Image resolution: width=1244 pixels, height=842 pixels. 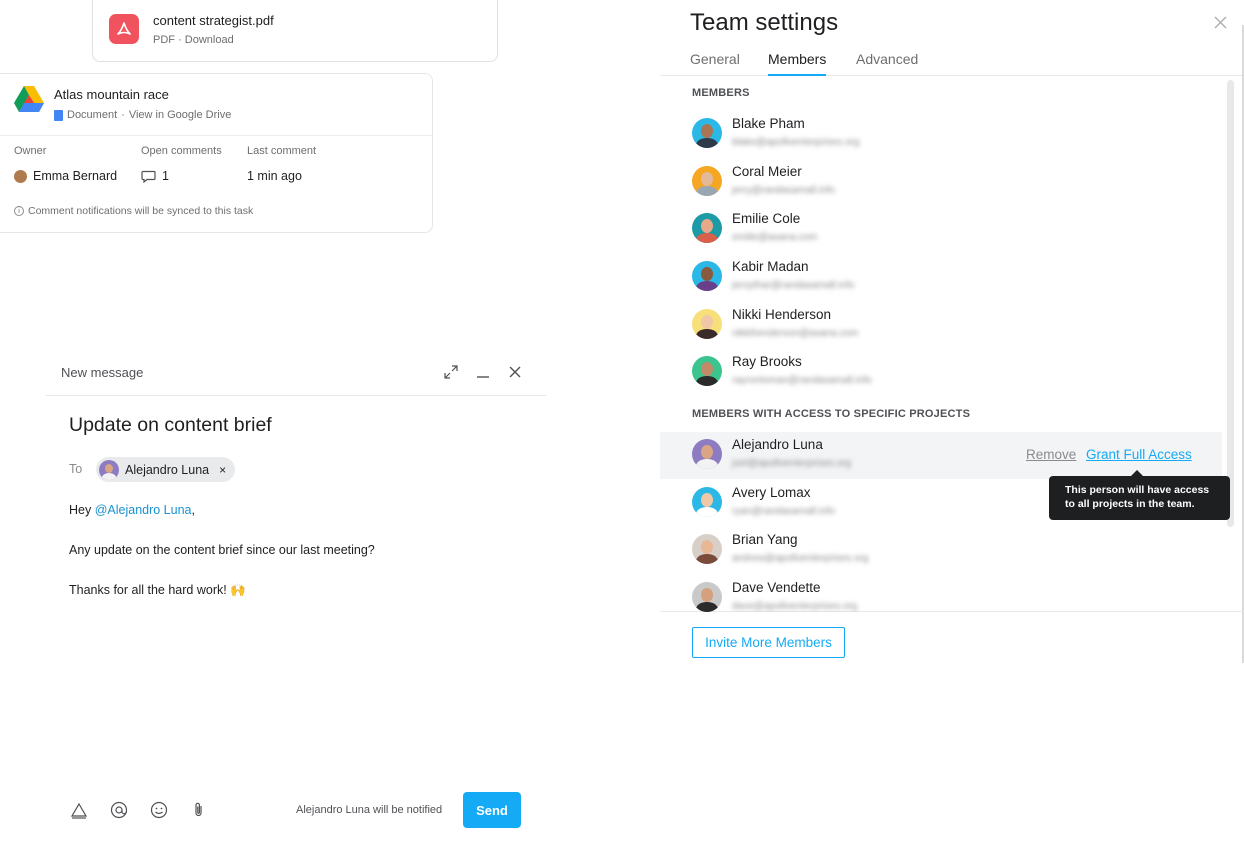 What do you see at coordinates (776, 587) in the screenshot?
I see `member-name: Dave Vendette` at bounding box center [776, 587].